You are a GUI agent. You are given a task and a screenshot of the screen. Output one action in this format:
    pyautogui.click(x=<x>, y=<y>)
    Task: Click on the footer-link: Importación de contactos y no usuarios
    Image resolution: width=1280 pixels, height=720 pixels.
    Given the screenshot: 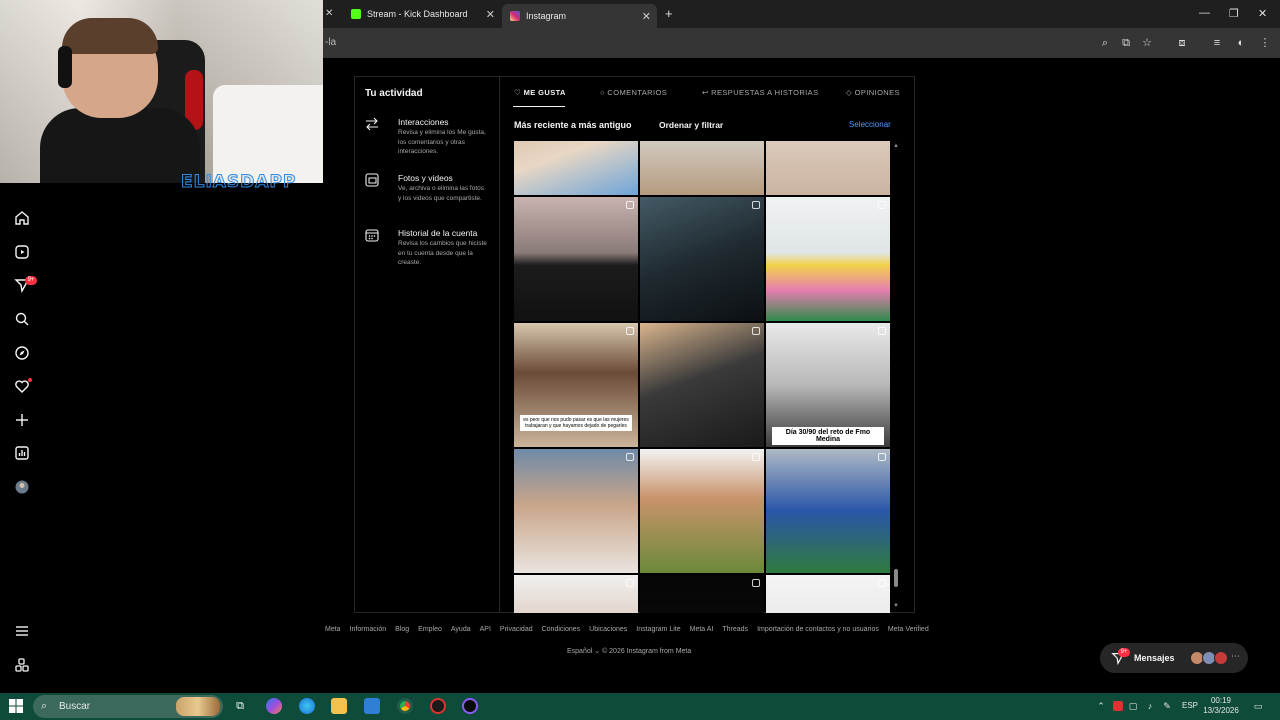 What is the action you would take?
    pyautogui.click(x=818, y=629)
    